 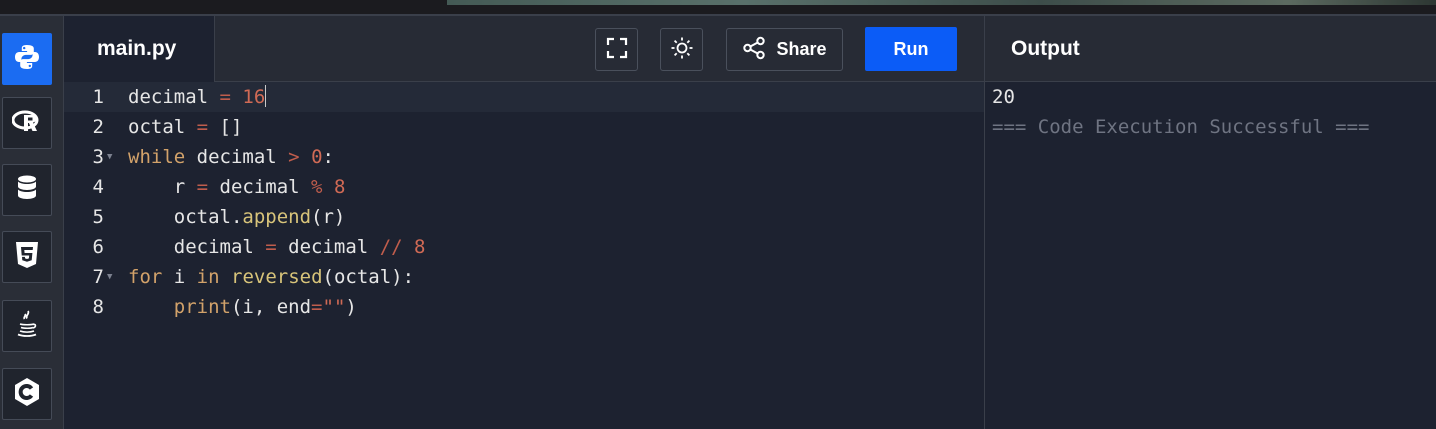 I want to click on theme-toggle-button, so click(x=681, y=49).